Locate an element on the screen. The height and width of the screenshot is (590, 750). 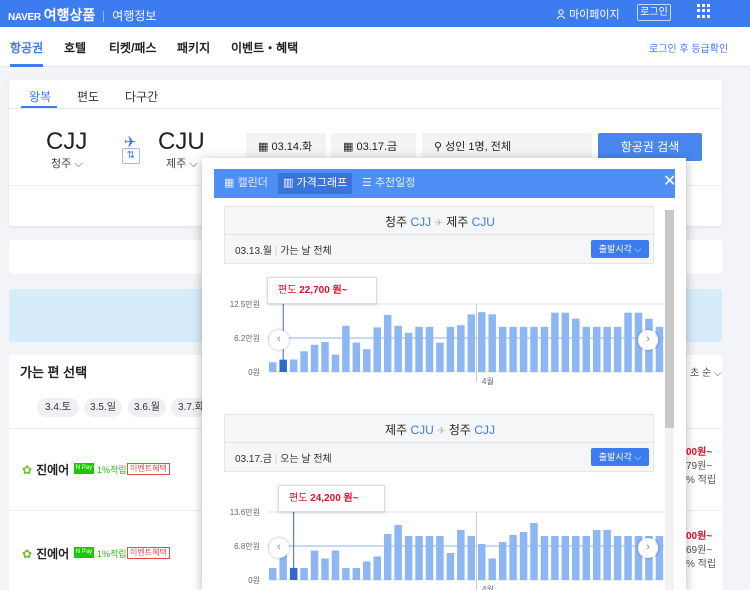
destination-city: 제주 ⌵ is located at coordinates (182, 163).